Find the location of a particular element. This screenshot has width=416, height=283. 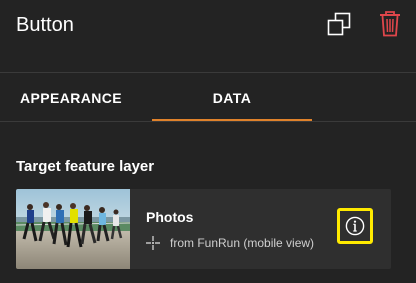

tab-appearance: APPEARANCE is located at coordinates (71, 97).